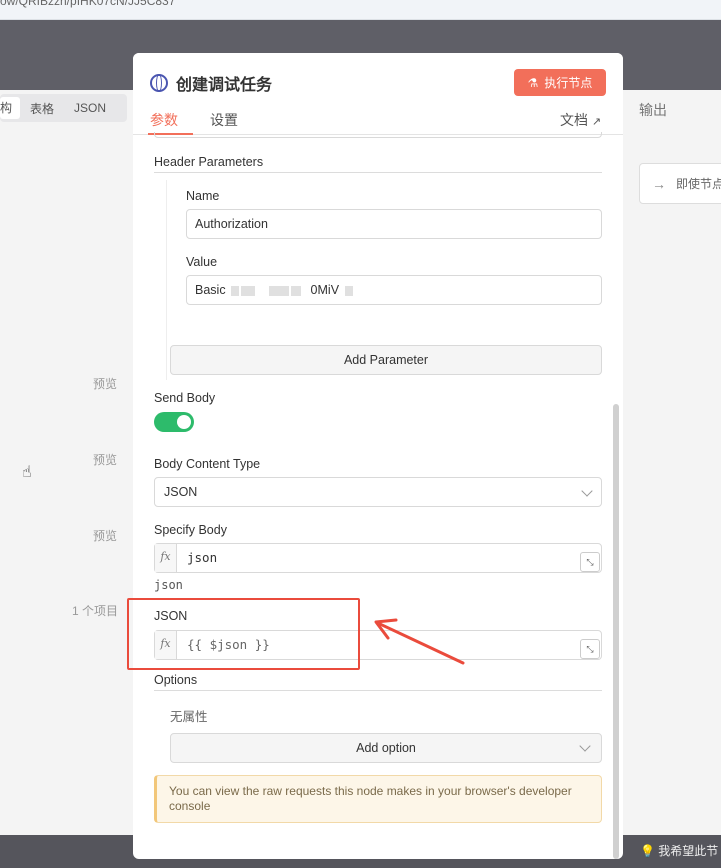  What do you see at coordinates (209, 162) in the screenshot?
I see `header-parameters-label: Header Parameters` at bounding box center [209, 162].